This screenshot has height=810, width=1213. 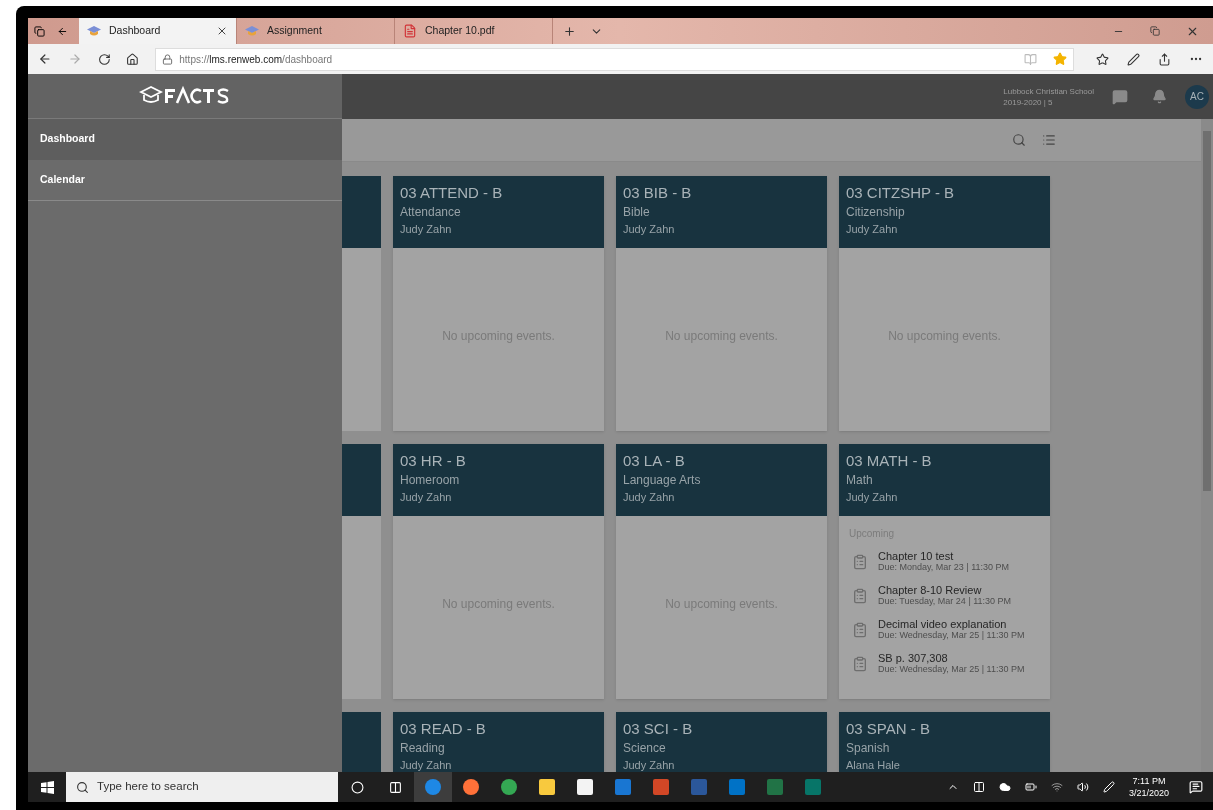 I want to click on cortana-icon, so click(x=357, y=787).